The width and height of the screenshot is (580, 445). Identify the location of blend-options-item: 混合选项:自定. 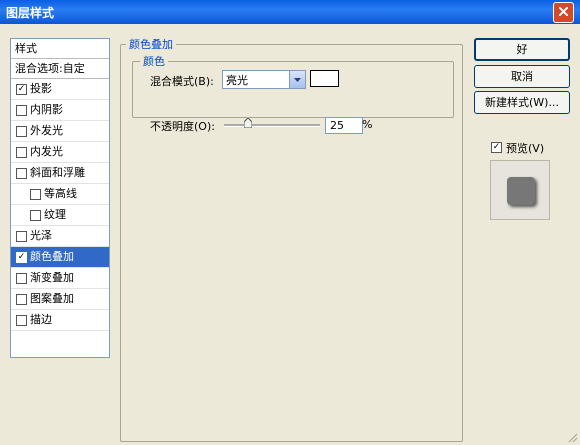
(60, 69).